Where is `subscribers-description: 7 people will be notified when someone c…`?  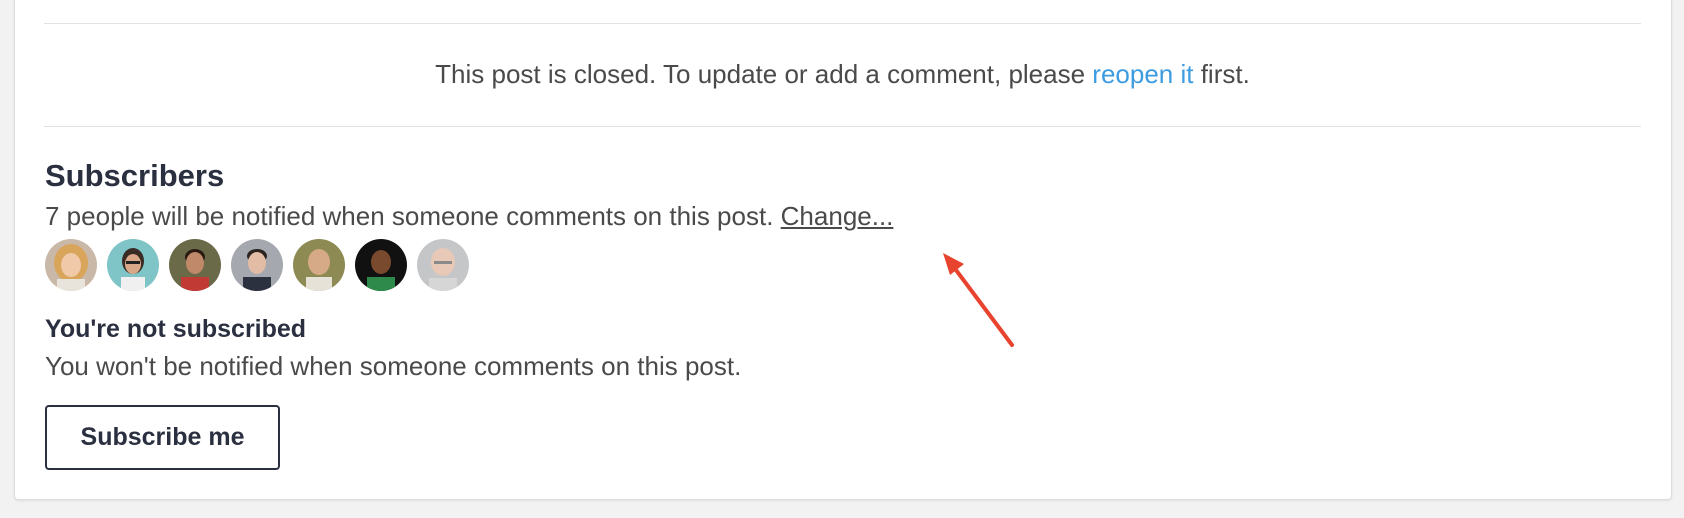 subscribers-description: 7 people will be notified when someone c… is located at coordinates (469, 216).